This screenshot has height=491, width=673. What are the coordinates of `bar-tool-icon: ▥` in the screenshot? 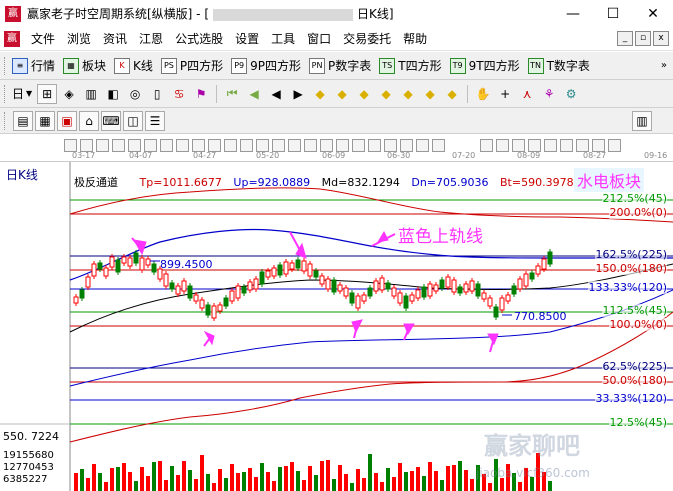 It's located at (91, 94).